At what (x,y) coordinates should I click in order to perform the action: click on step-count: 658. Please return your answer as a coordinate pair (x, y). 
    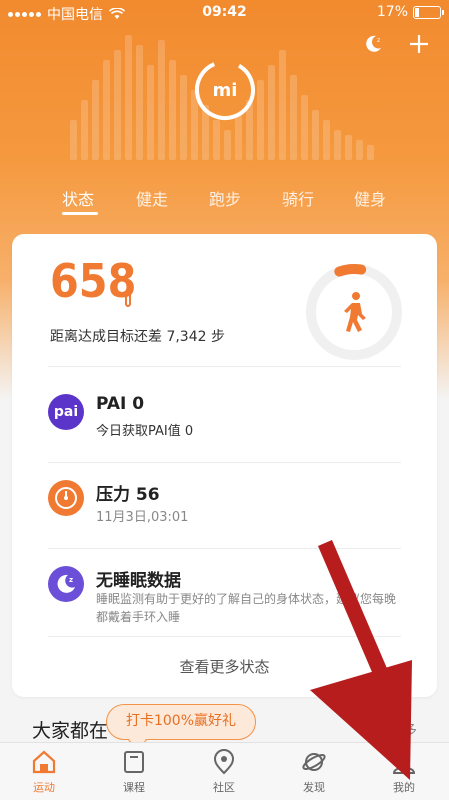
    Looking at the image, I should click on (93, 281).